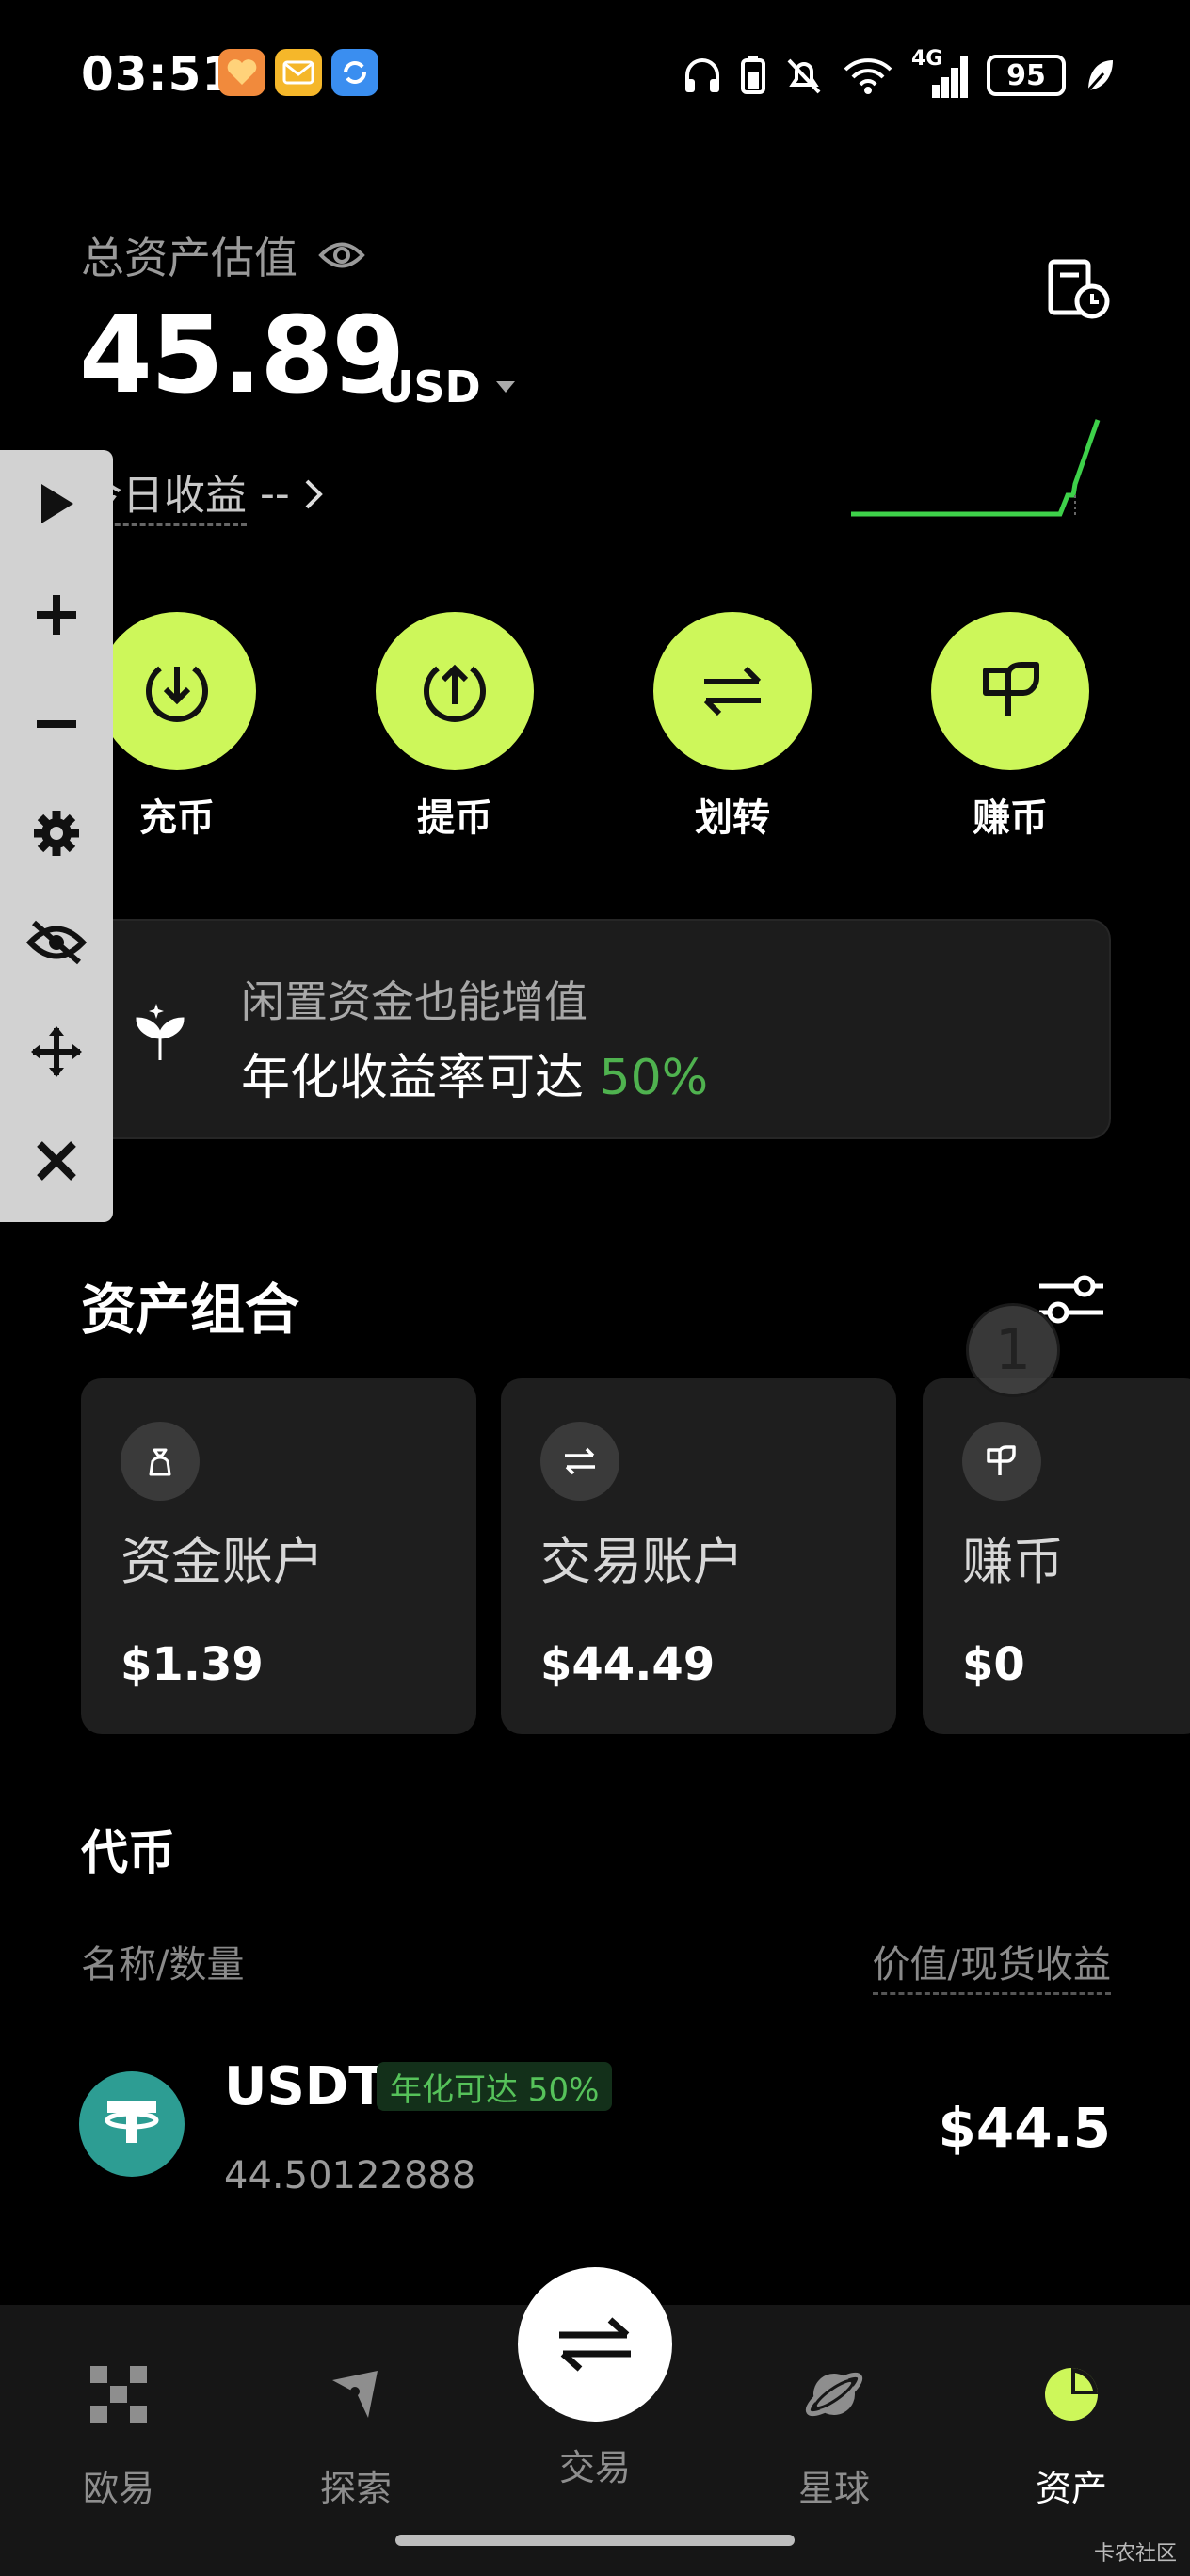 This screenshot has width=1190, height=2576. What do you see at coordinates (242, 356) in the screenshot?
I see `total-assets-value: 45.89` at bounding box center [242, 356].